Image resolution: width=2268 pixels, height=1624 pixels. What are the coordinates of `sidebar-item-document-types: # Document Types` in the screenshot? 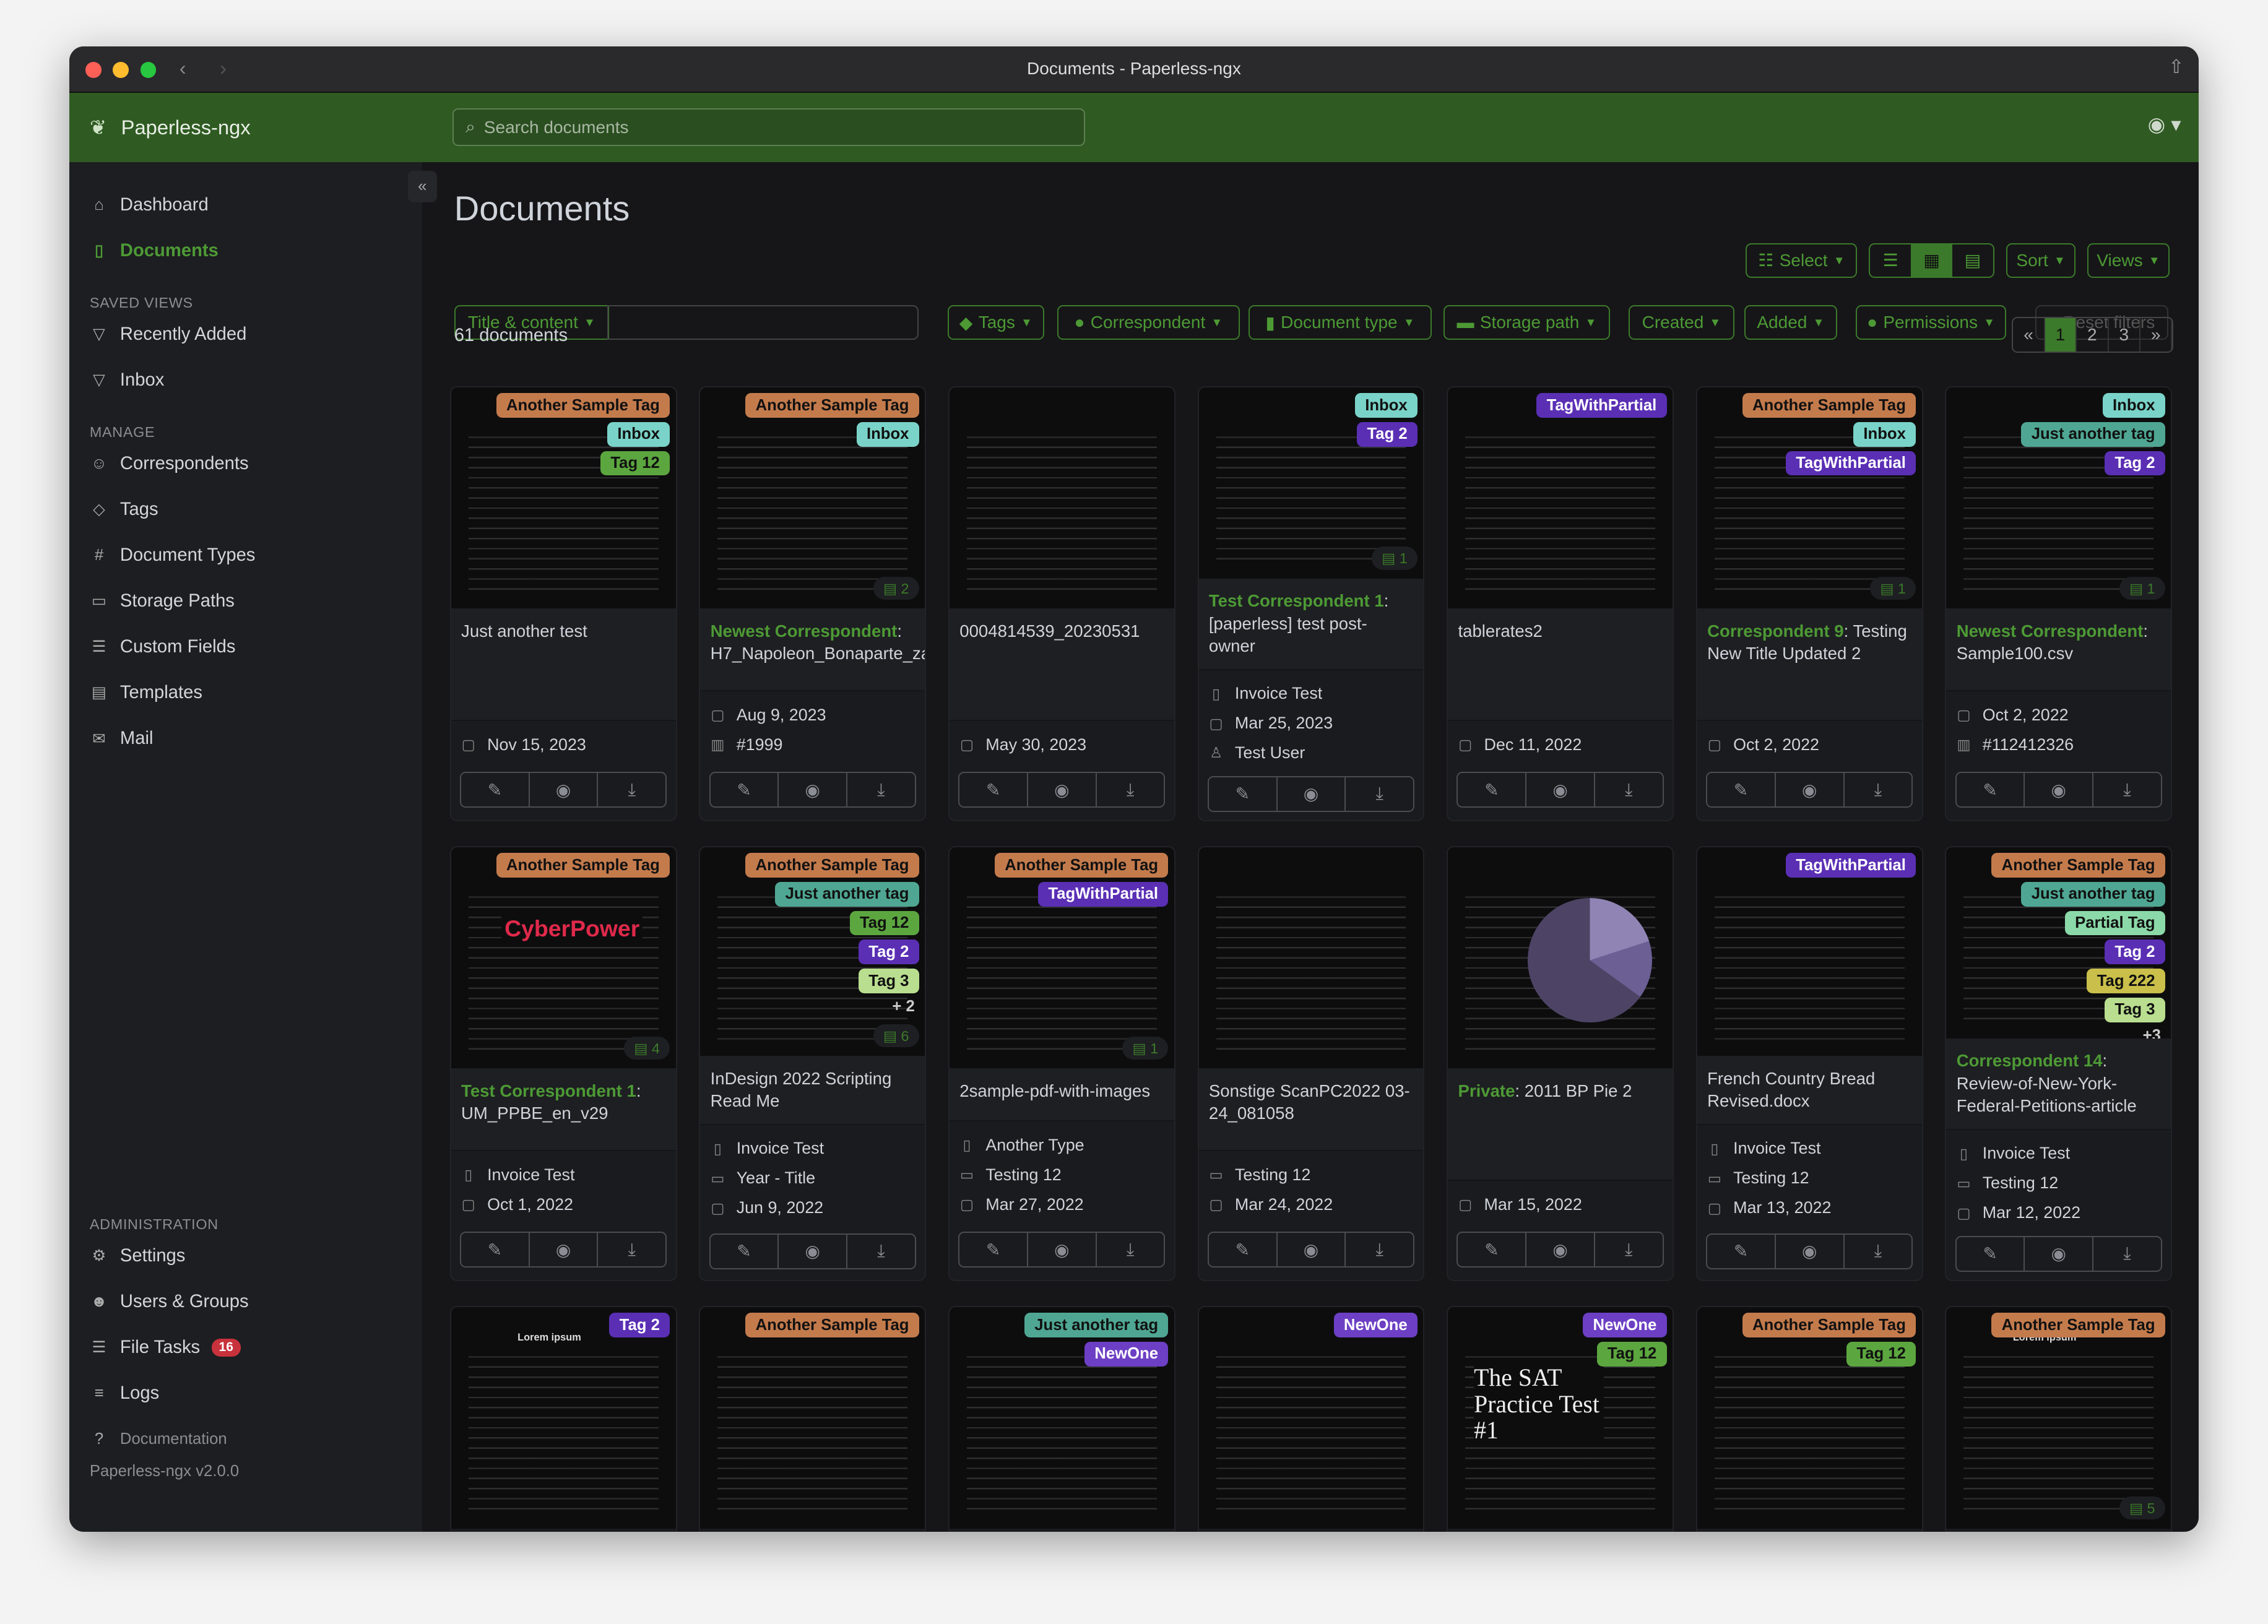 It's located at (245, 555).